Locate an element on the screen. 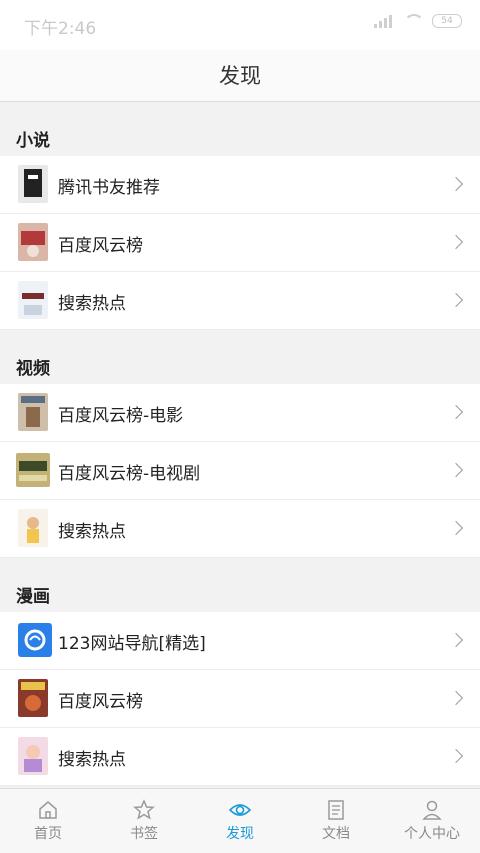 Image resolution: width=480 pixels, height=853 pixels. section-title: 漫画 is located at coordinates (33, 597).